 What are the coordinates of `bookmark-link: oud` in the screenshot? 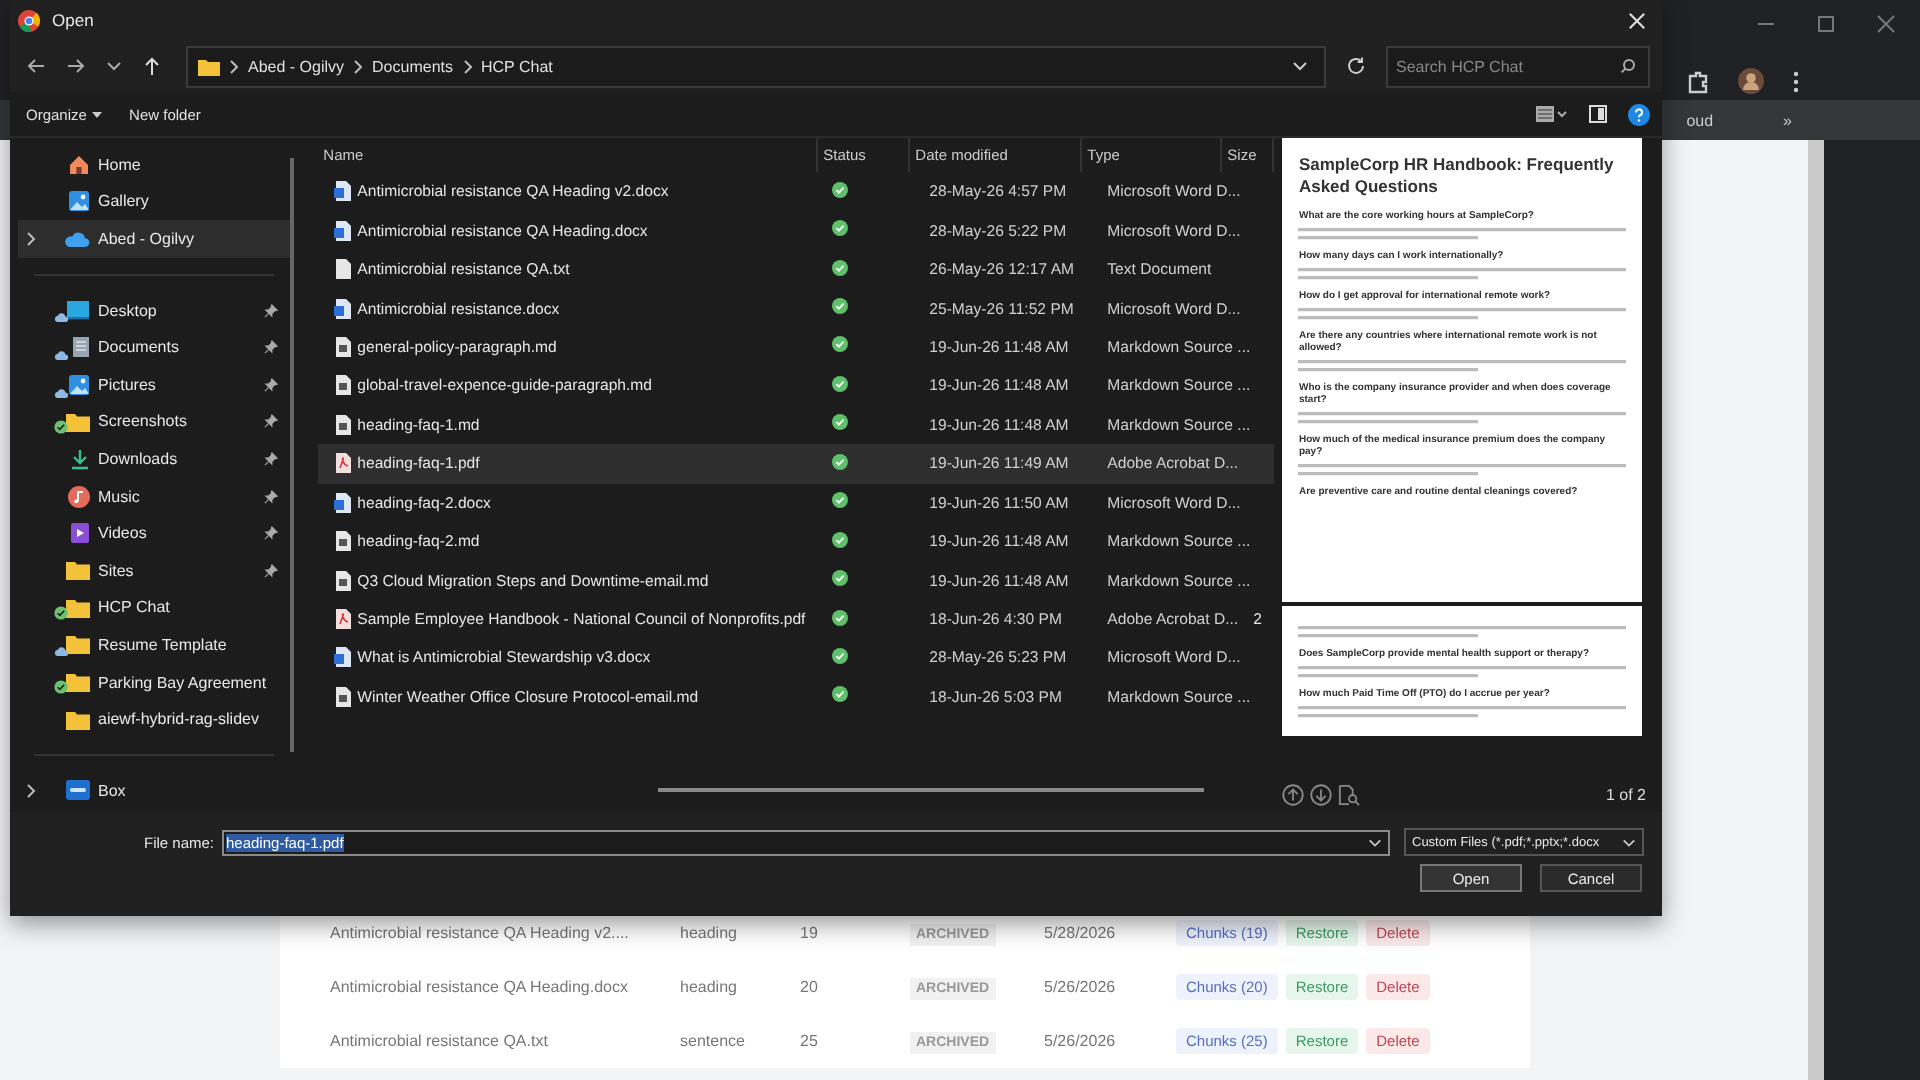 It's located at (1700, 120).